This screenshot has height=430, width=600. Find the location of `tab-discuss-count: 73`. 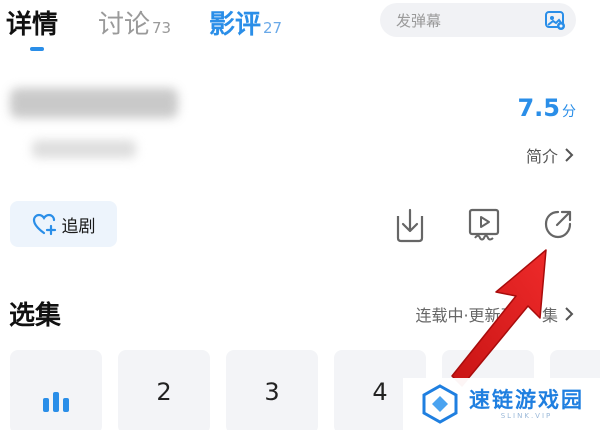

tab-discuss-count: 73 is located at coordinates (162, 28).